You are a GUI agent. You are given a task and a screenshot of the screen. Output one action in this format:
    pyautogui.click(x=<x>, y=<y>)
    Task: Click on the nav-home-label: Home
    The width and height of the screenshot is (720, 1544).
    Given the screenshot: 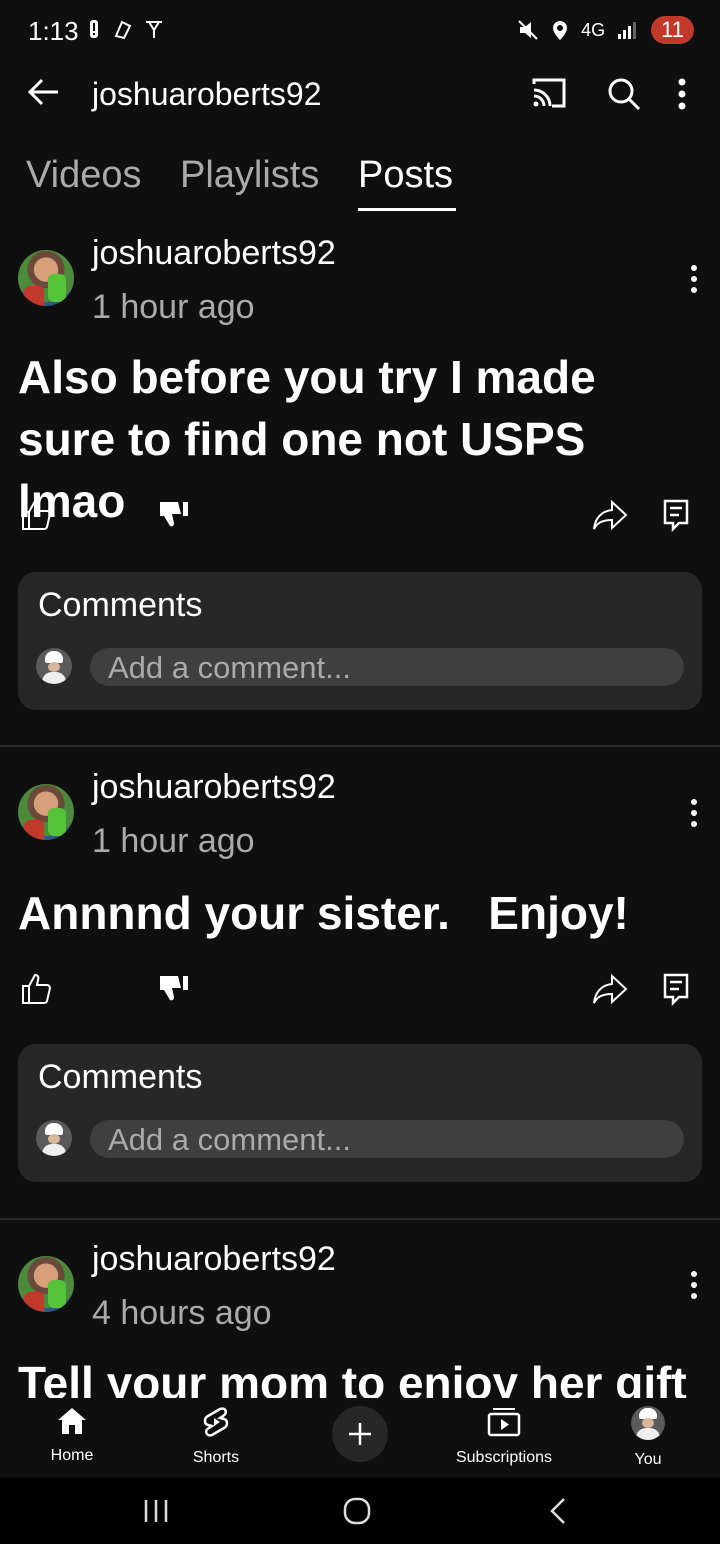 What is the action you would take?
    pyautogui.click(x=72, y=1455)
    